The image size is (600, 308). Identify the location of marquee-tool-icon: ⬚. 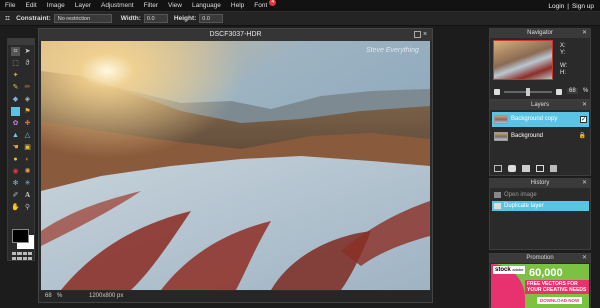
(15, 63).